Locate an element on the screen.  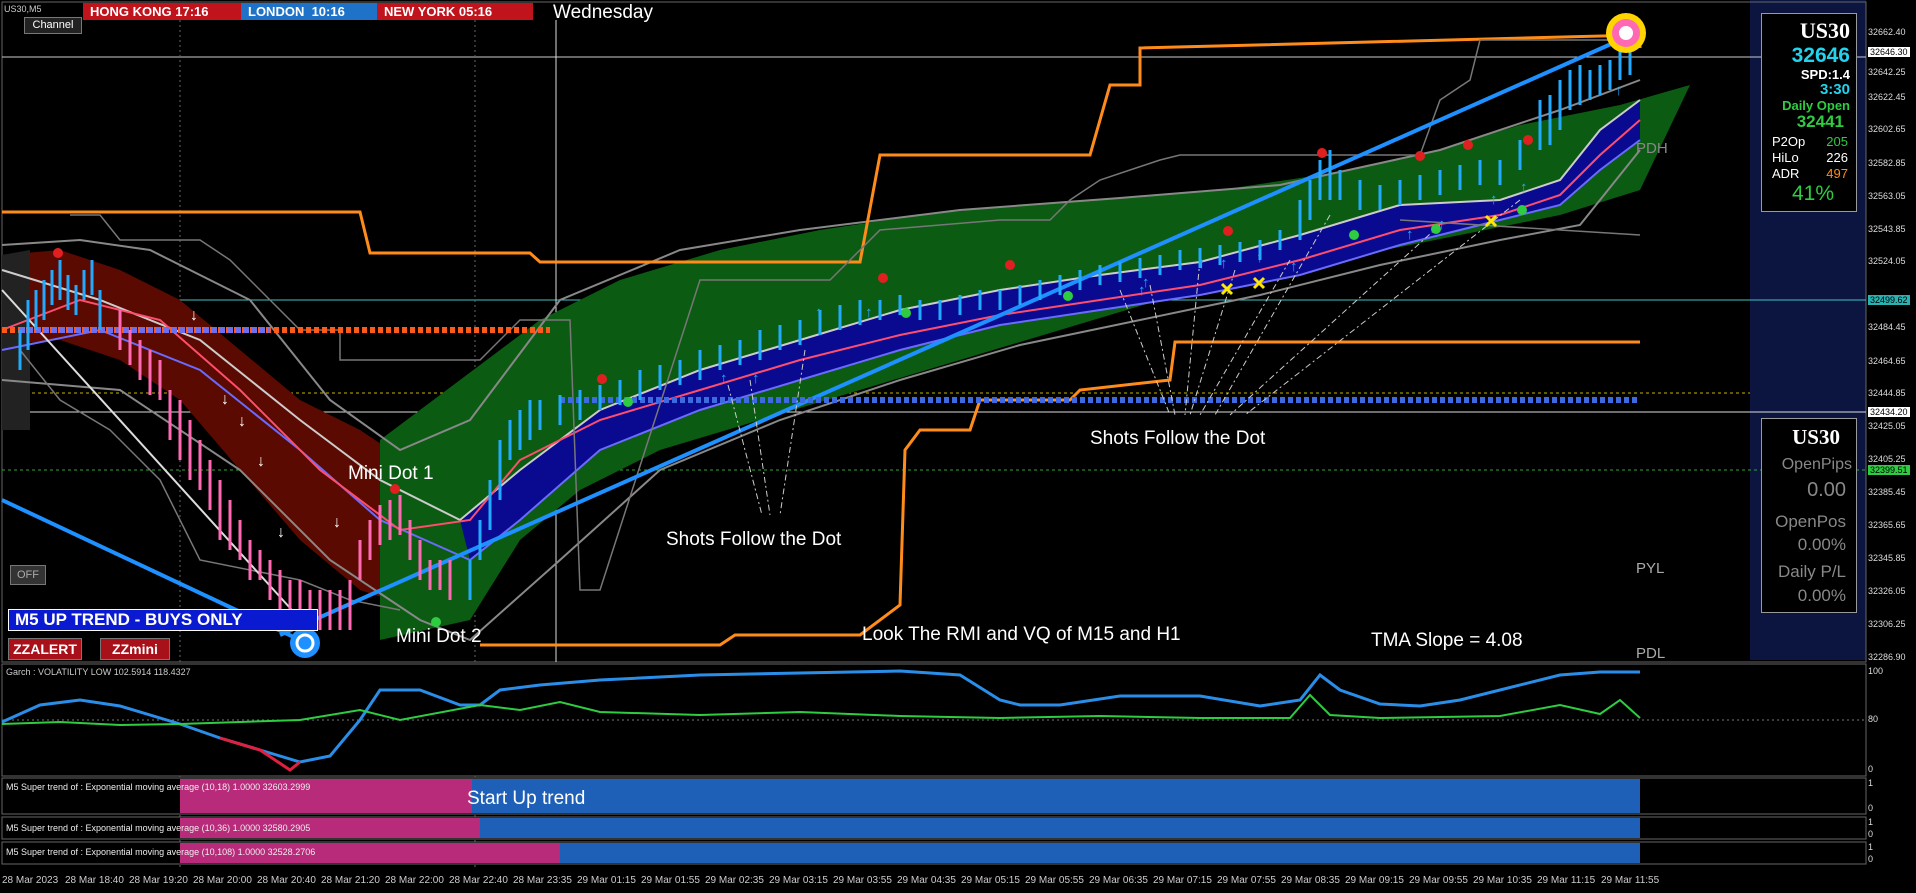
price-tick: 32326.05 is located at coordinates (1887, 591).